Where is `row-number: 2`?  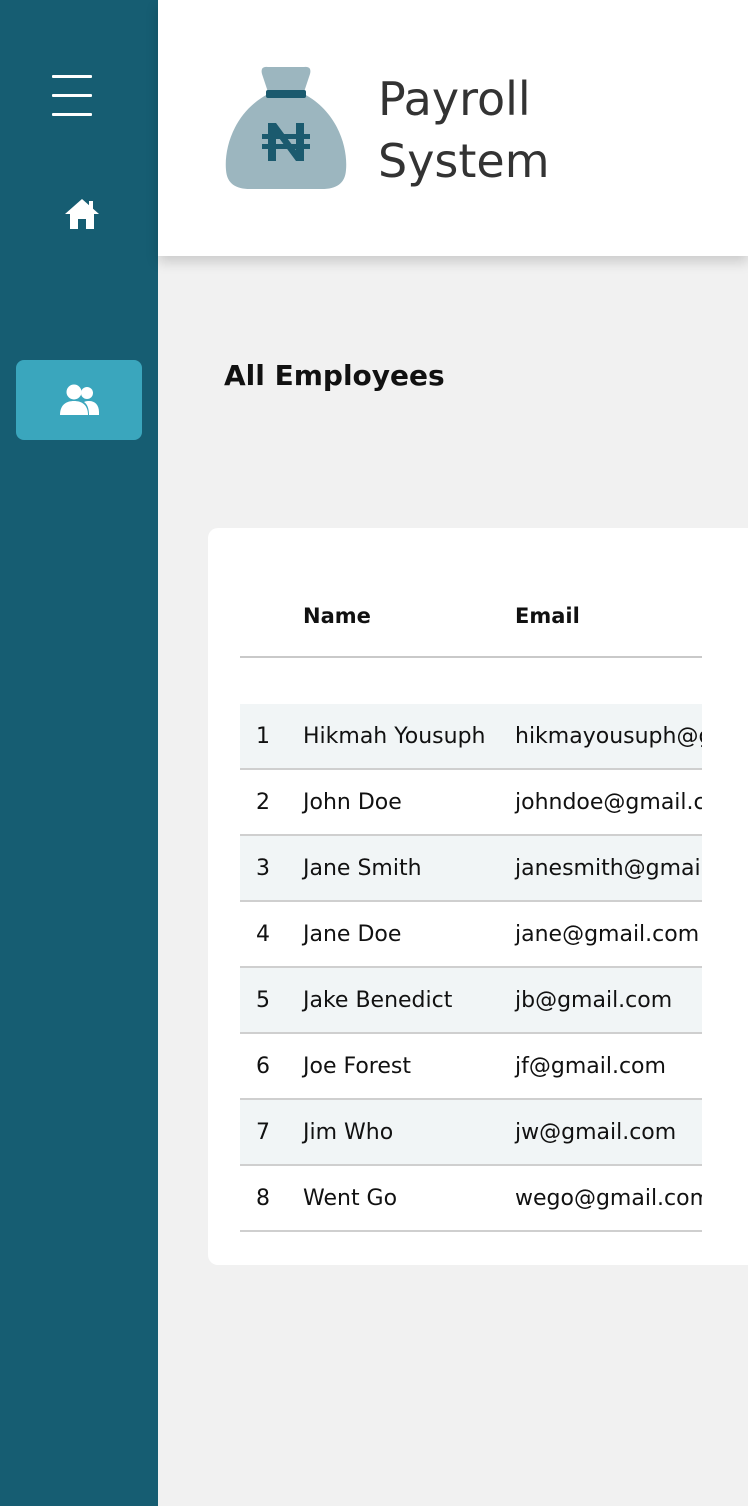 row-number: 2 is located at coordinates (271, 802).